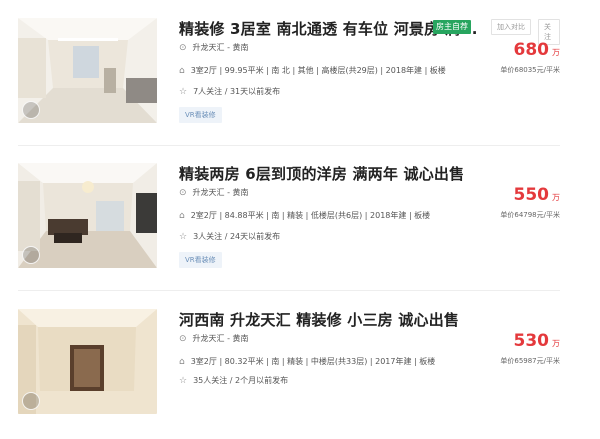 The width and height of the screenshot is (600, 439). What do you see at coordinates (531, 50) in the screenshot?
I see `price-value: 680` at bounding box center [531, 50].